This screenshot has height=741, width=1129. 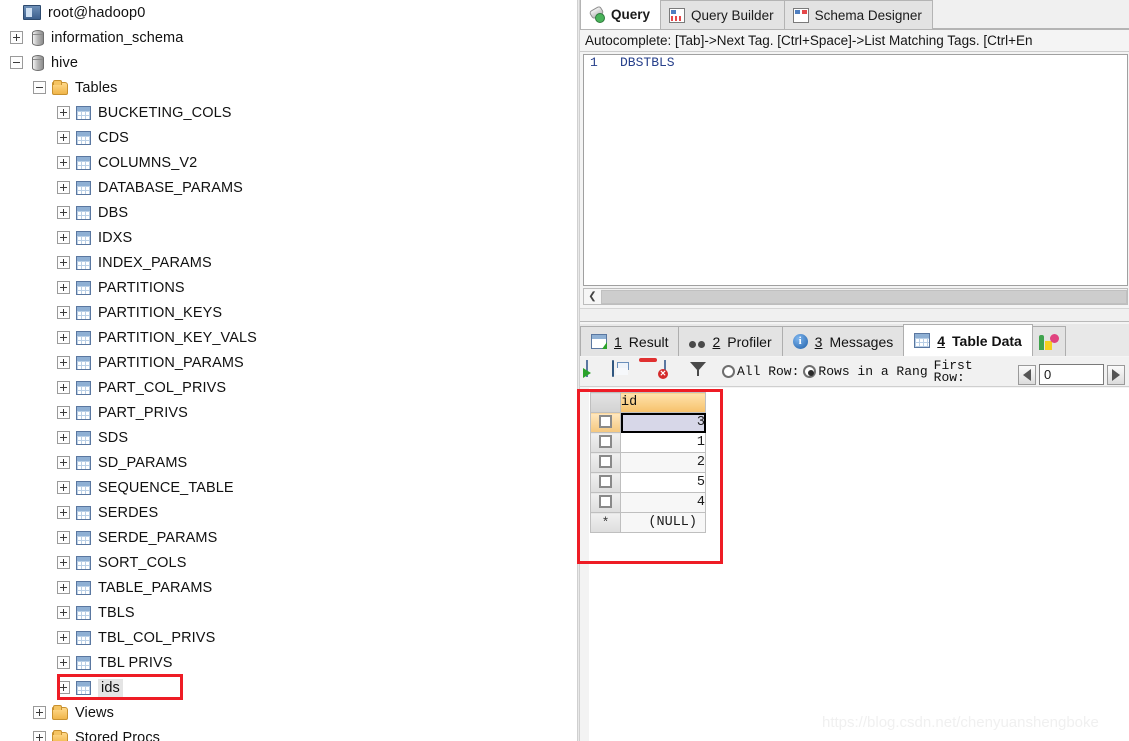 I want to click on tree-node-tbls: TBLS, so click(x=288, y=612).